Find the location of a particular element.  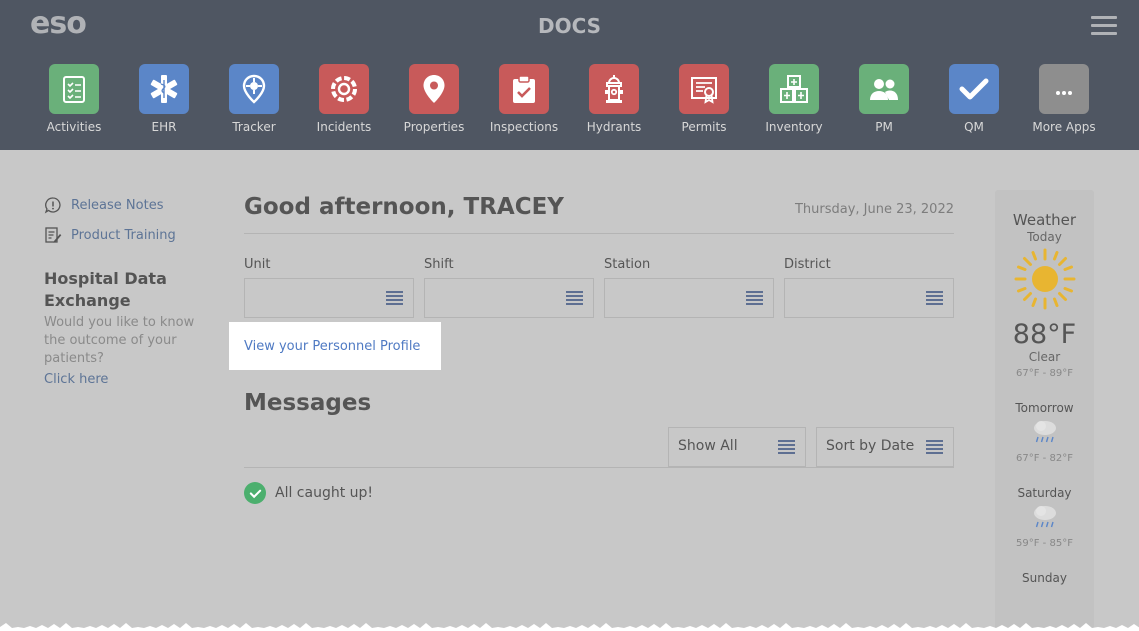

checkmark-icon is located at coordinates (974, 89).